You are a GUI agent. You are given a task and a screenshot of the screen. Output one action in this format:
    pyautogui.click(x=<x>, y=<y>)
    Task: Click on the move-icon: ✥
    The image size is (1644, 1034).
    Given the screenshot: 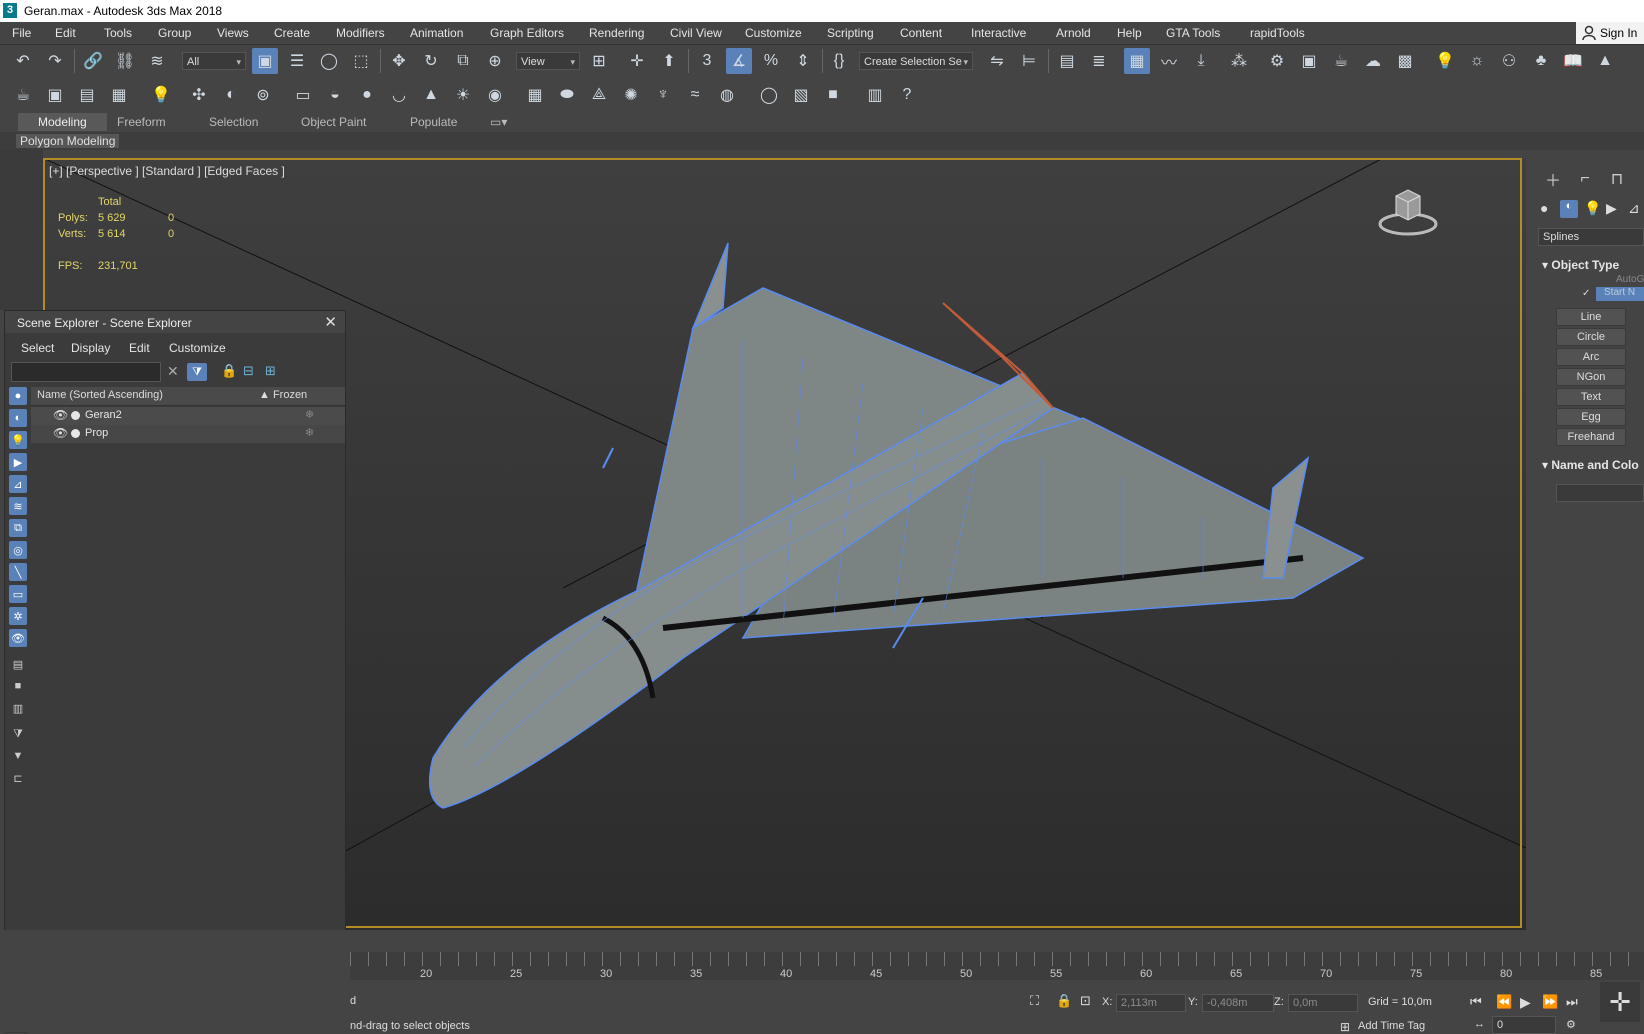 What is the action you would take?
    pyautogui.click(x=399, y=61)
    